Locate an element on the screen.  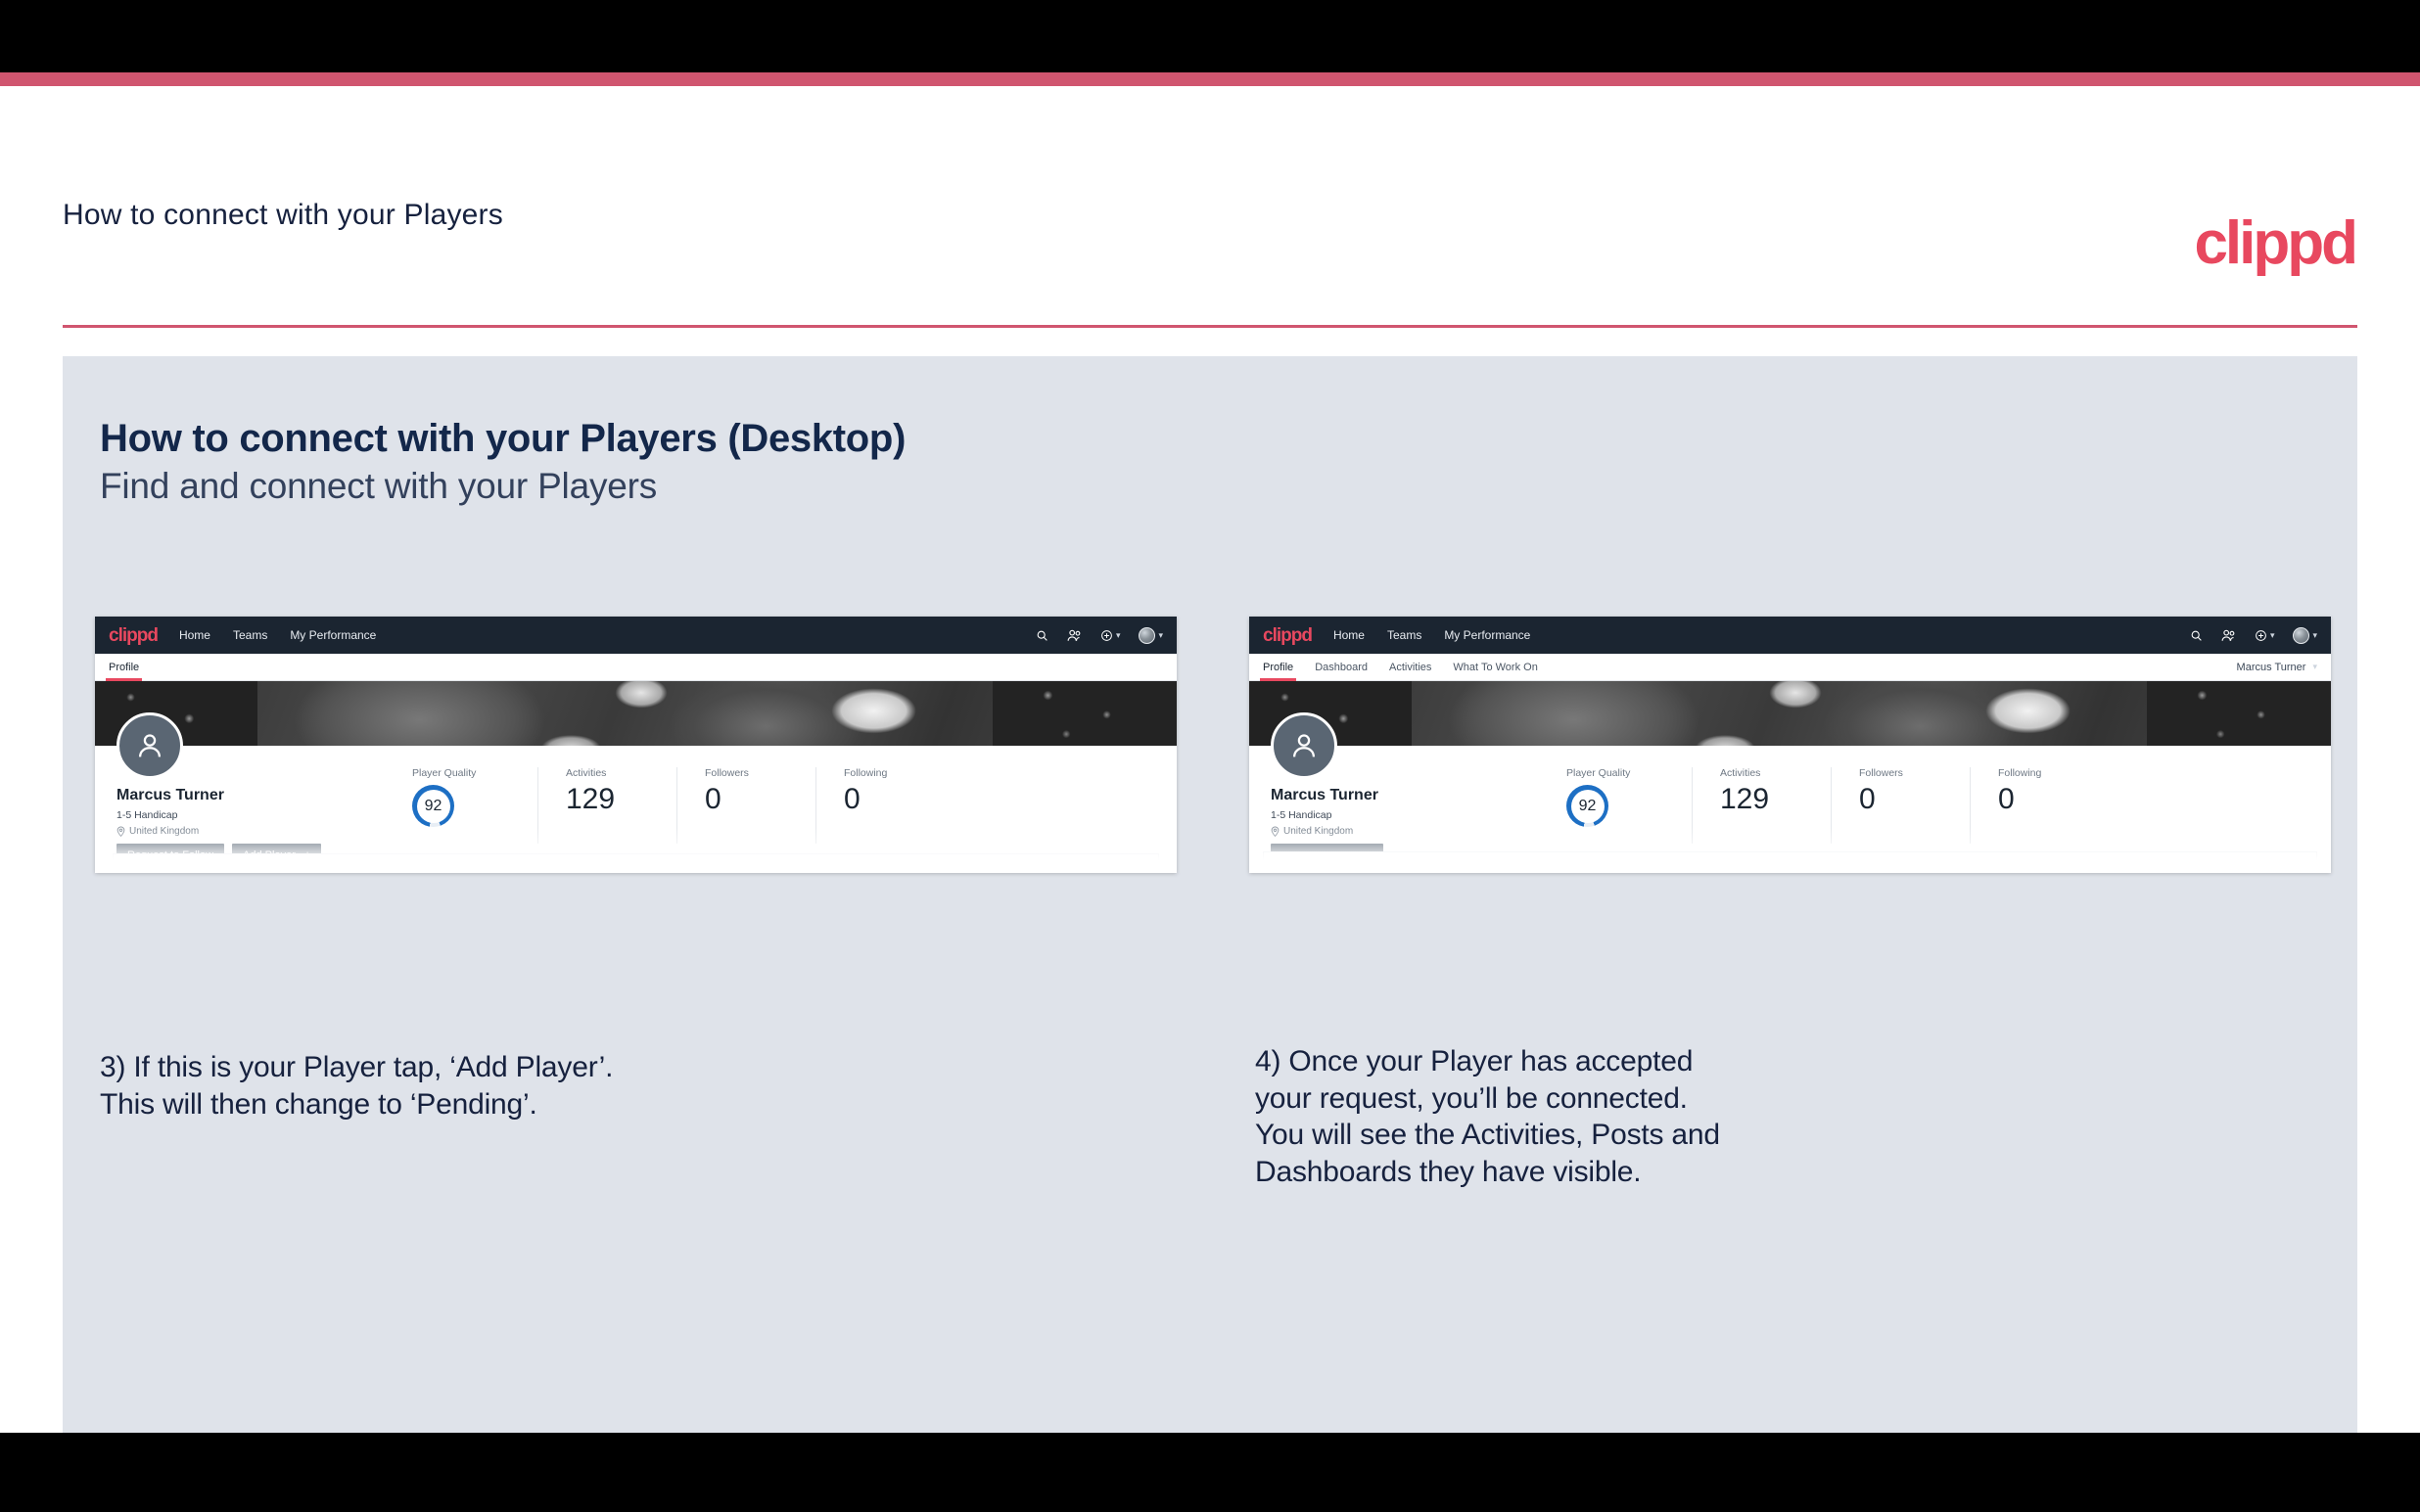
accent-stripe is located at coordinates (1210, 79).